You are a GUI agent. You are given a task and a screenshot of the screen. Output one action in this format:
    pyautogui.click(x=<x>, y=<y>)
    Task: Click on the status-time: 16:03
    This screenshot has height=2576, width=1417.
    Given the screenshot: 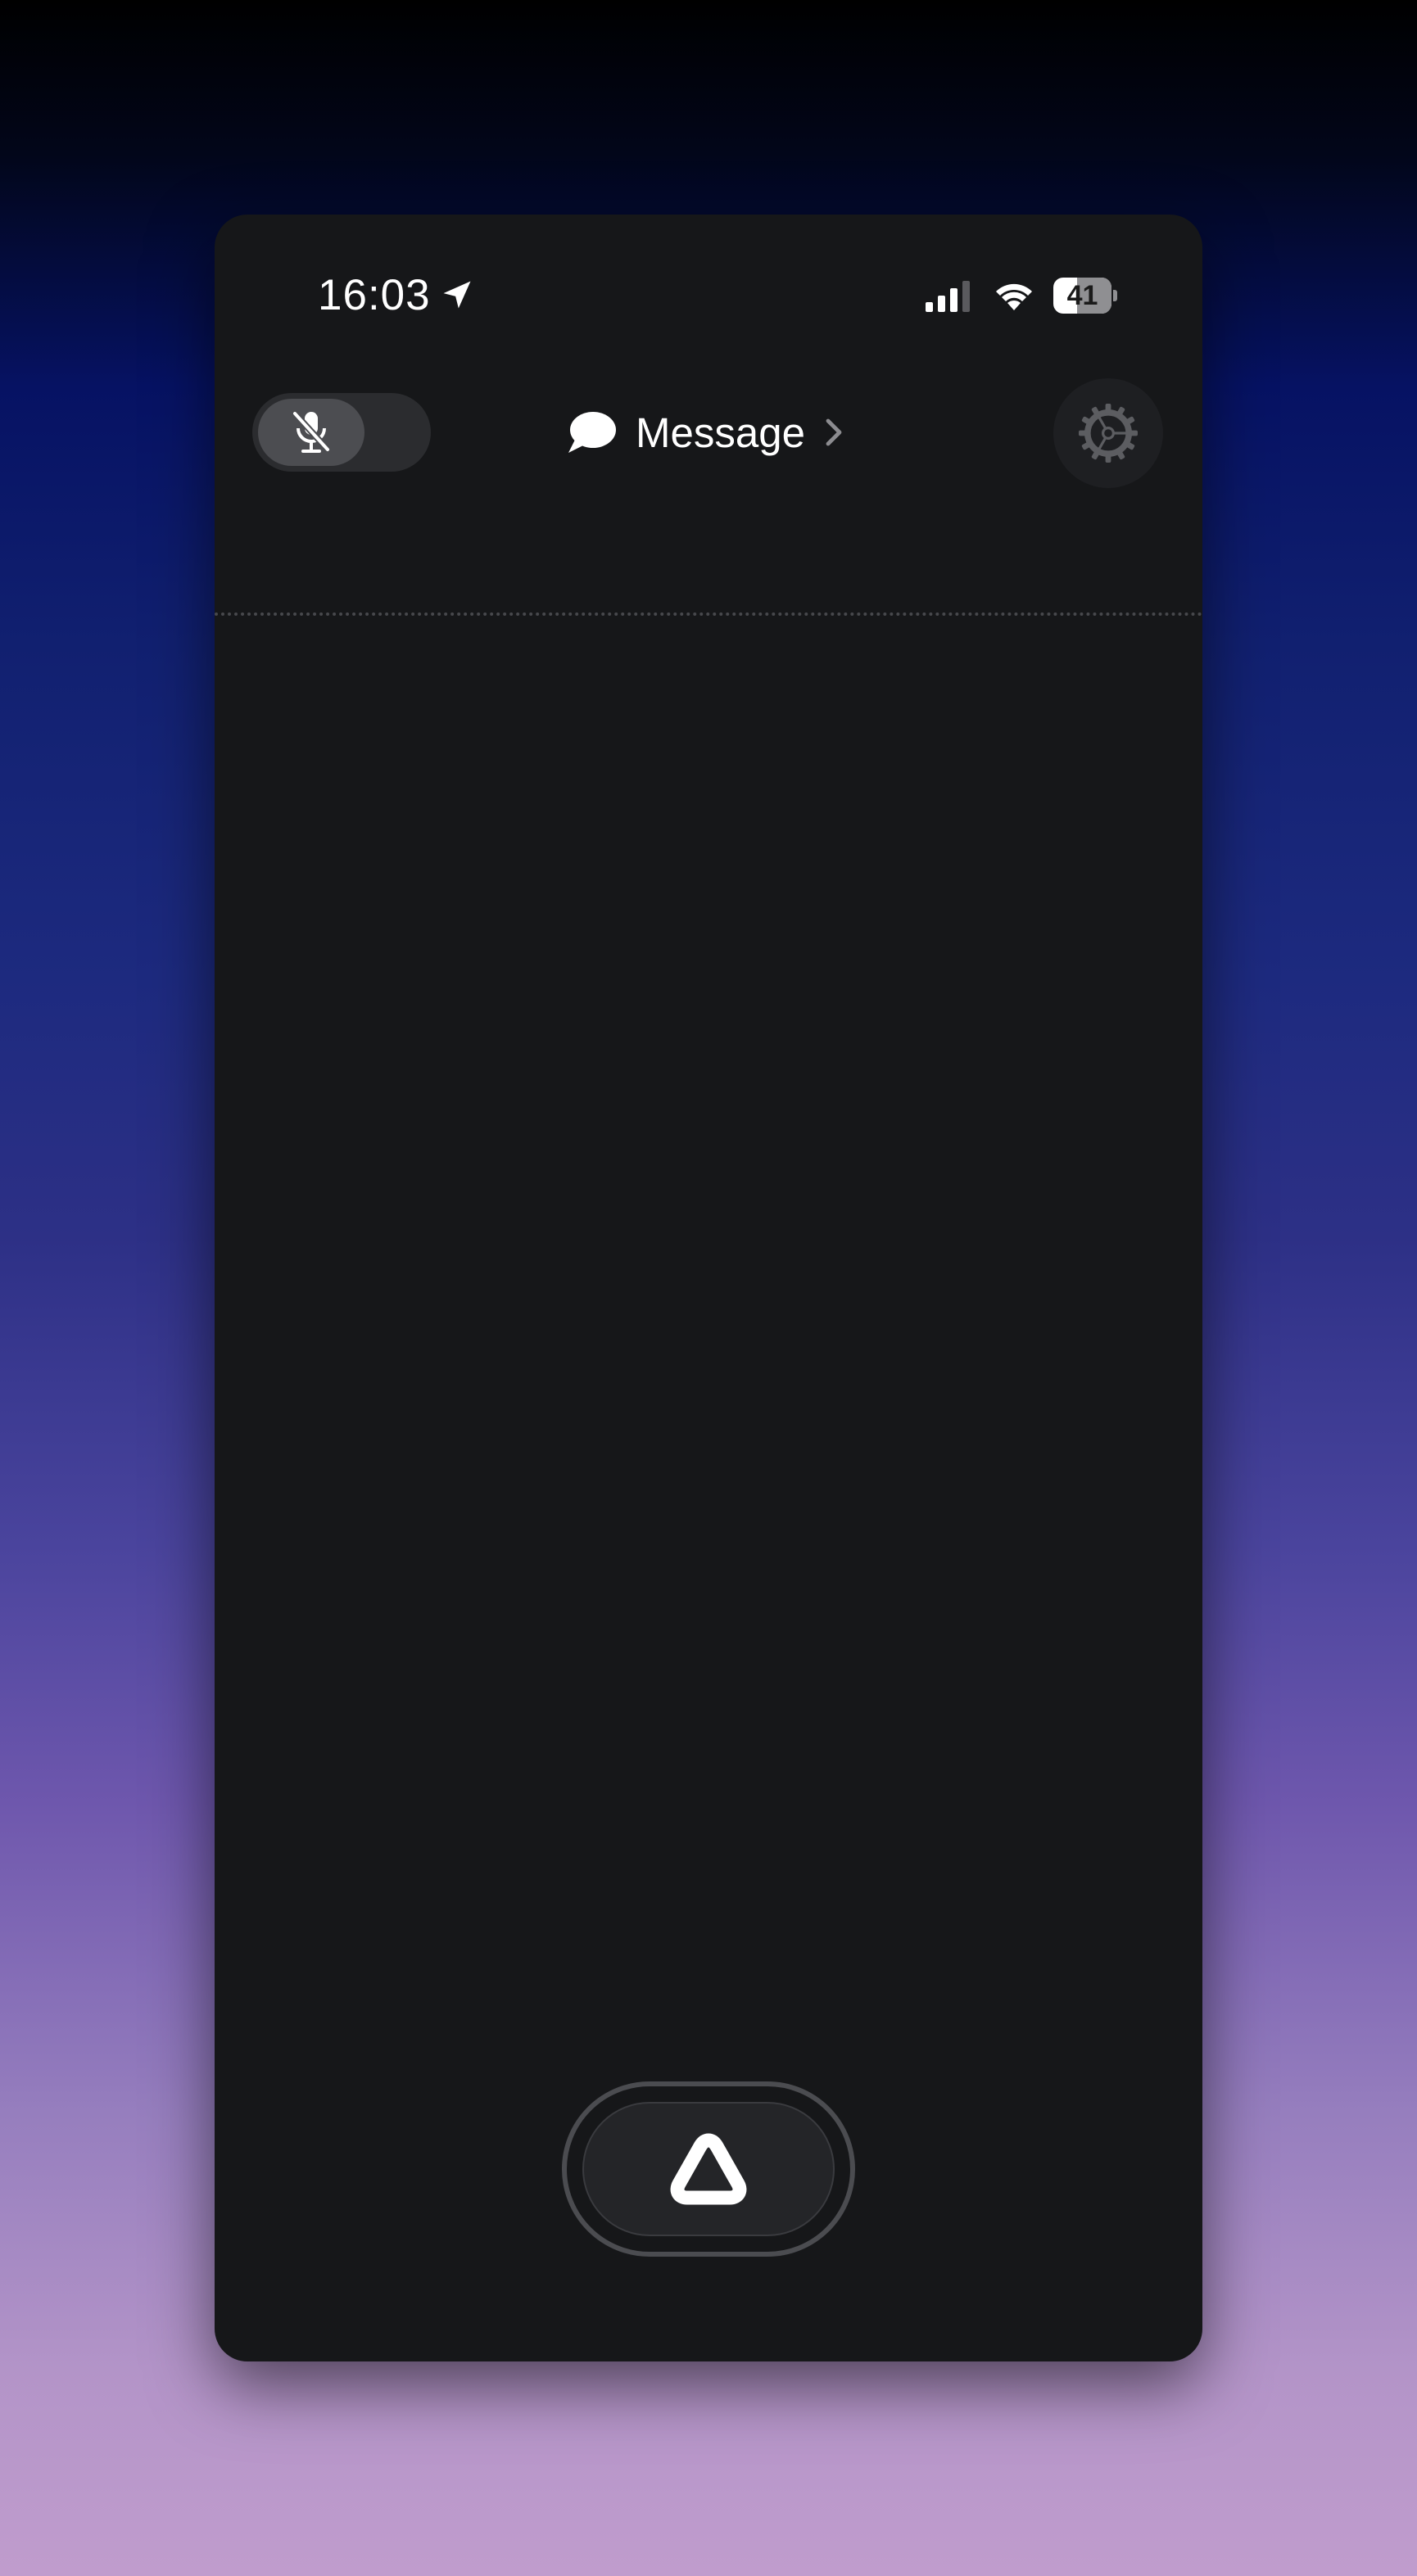 What is the action you would take?
    pyautogui.click(x=396, y=295)
    